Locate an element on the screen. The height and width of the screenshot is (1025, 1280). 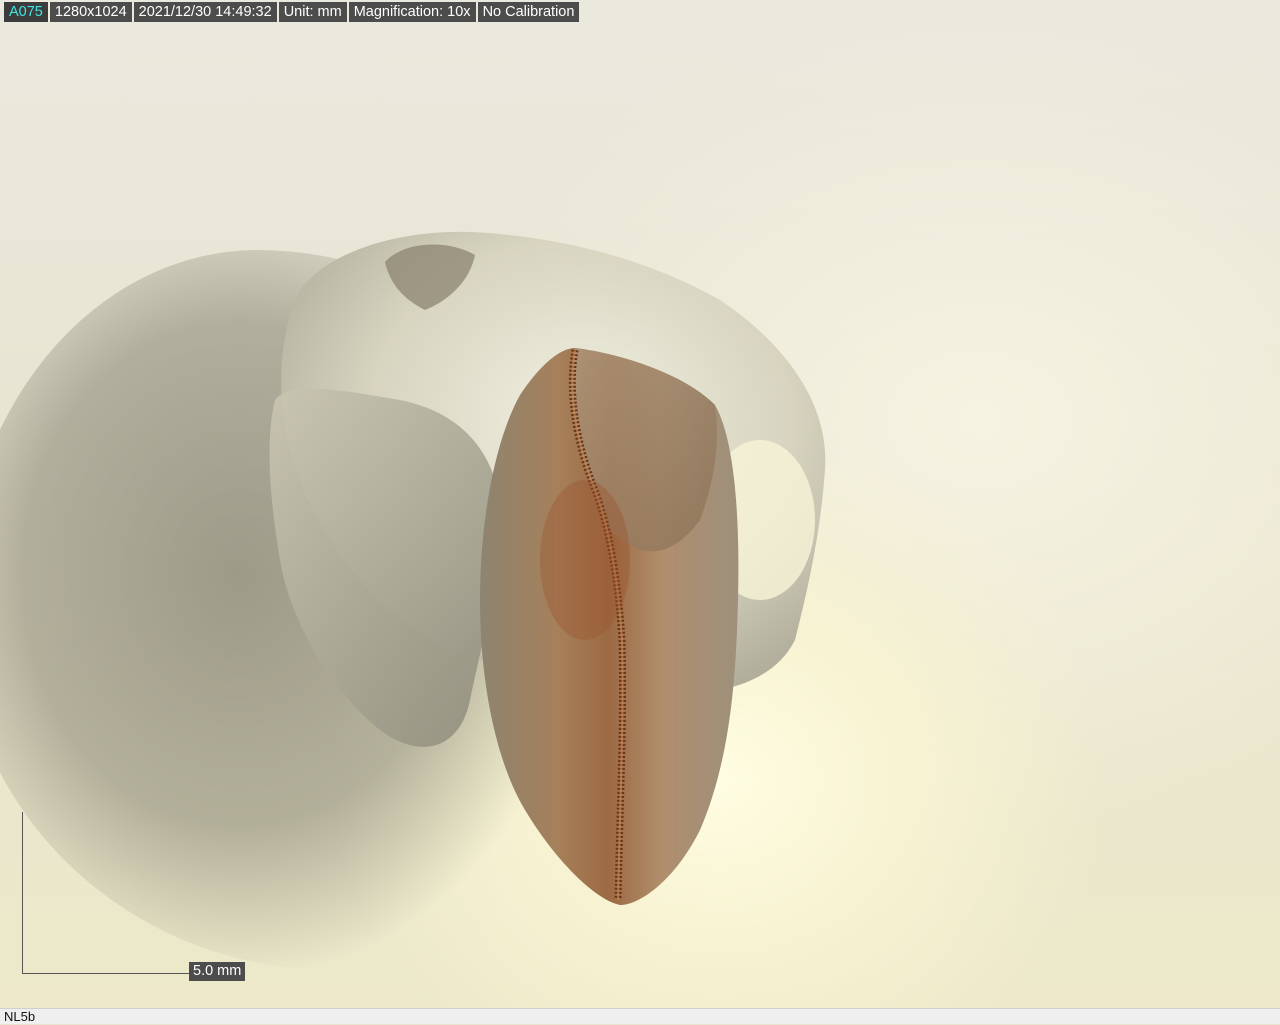
scale-bar is located at coordinates (107, 893).